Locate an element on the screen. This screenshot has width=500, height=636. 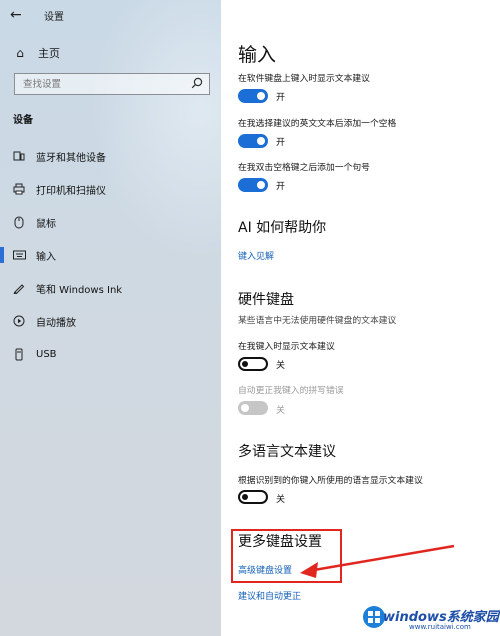
sidebar-item-printers: 打印机和扫描仪 is located at coordinates (110, 189).